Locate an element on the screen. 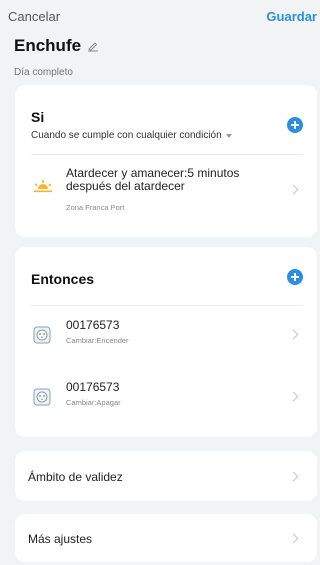 Image resolution: width=320 pixels, height=565 pixels. page-title: Enchufe is located at coordinates (48, 45).